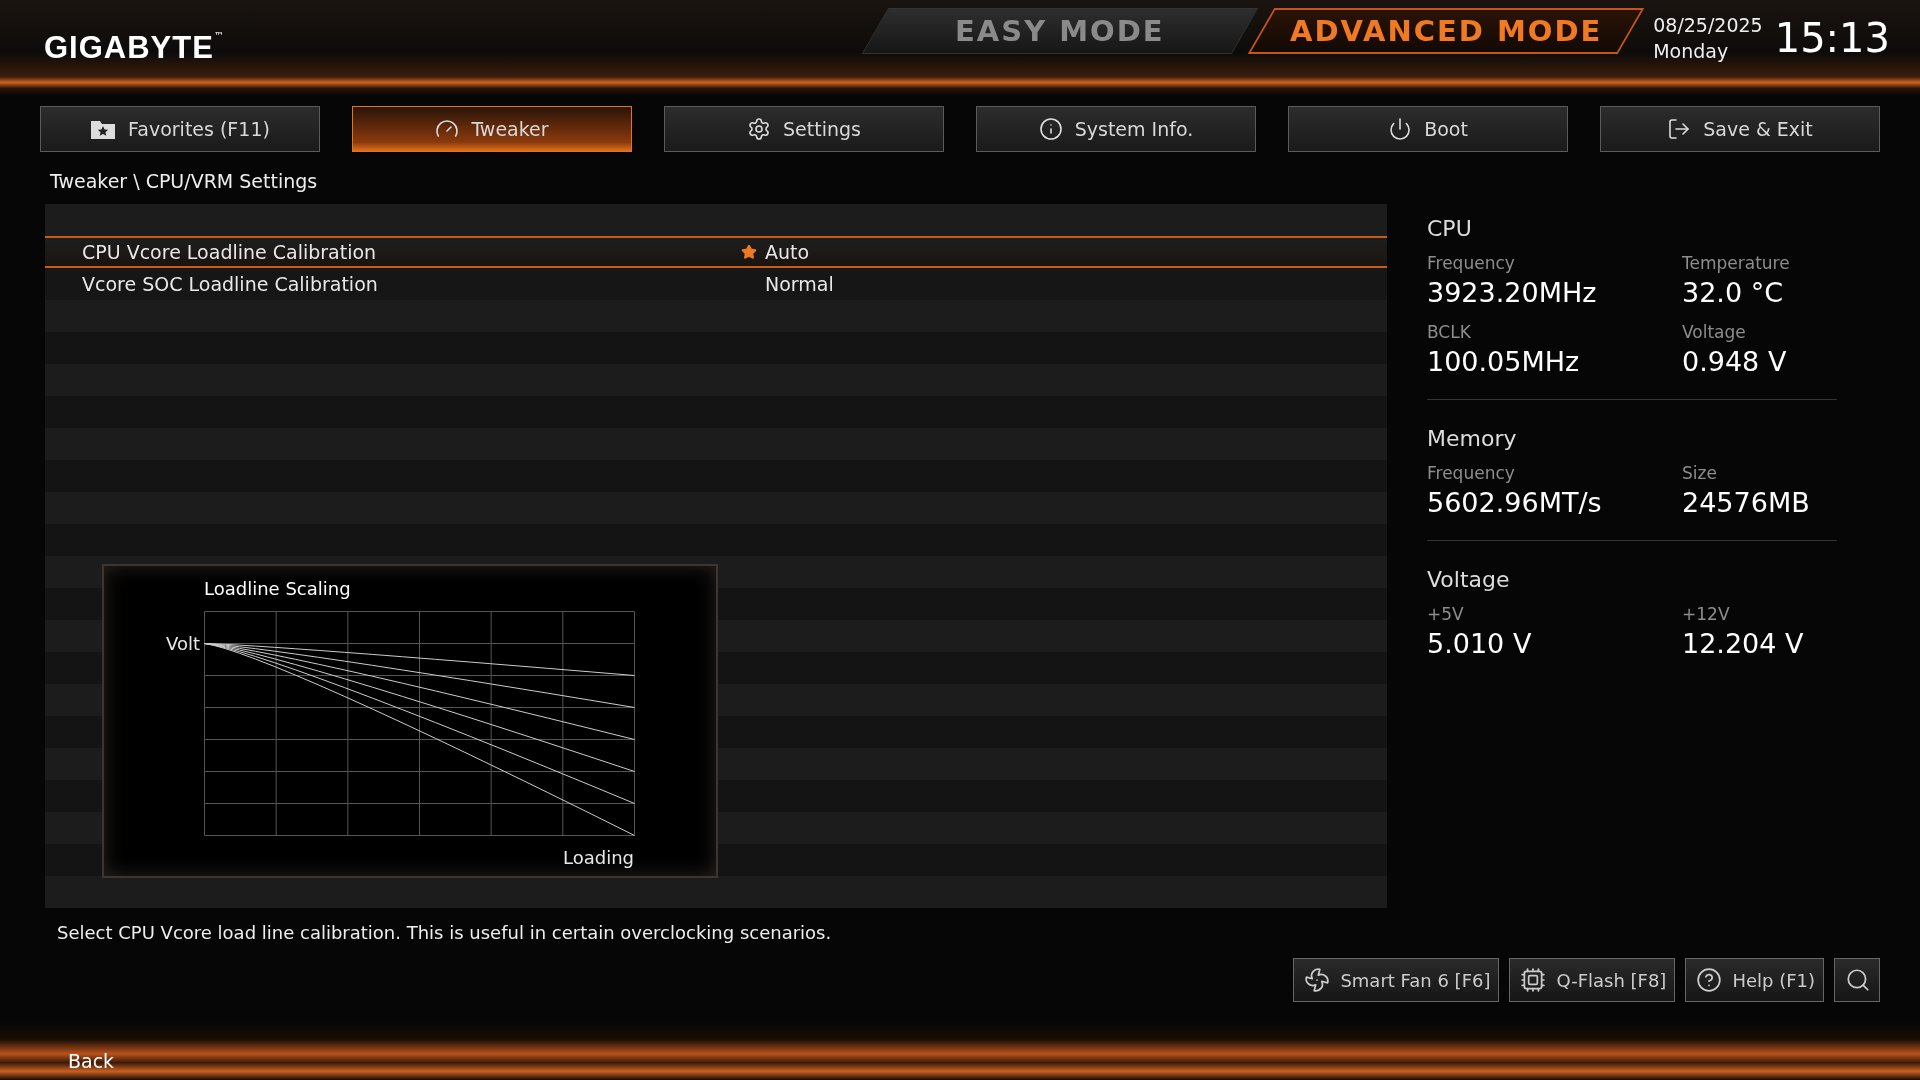 The height and width of the screenshot is (1080, 1920). Describe the element at coordinates (1743, 643) in the screenshot. I see `monitor-value: 12.204 V` at that location.